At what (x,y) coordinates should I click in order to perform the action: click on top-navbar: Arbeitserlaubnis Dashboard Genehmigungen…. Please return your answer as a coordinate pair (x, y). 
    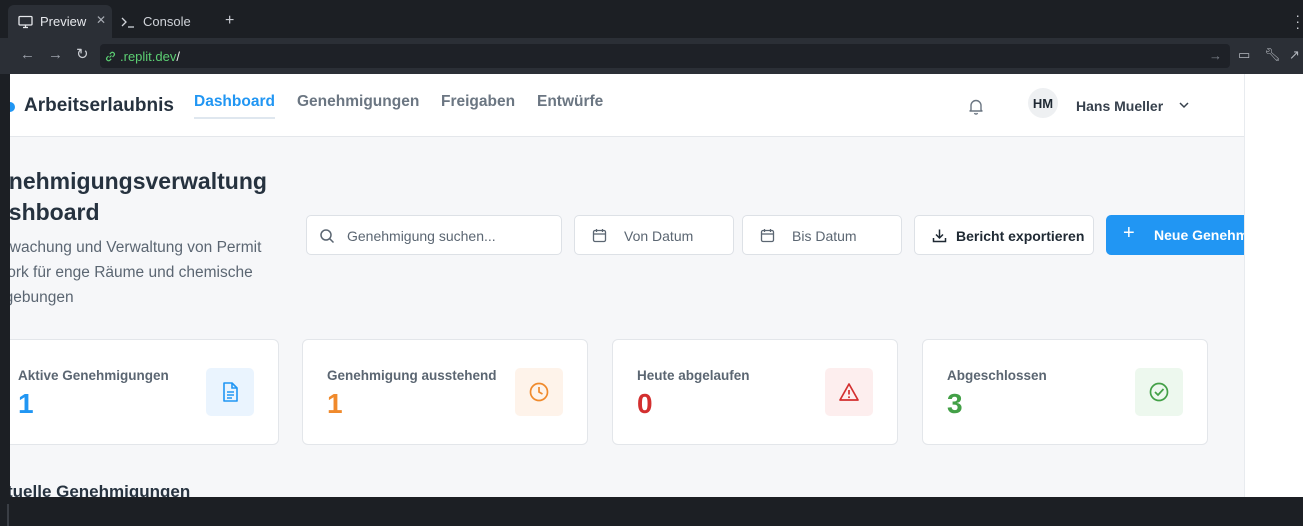
    Looking at the image, I should click on (627, 105).